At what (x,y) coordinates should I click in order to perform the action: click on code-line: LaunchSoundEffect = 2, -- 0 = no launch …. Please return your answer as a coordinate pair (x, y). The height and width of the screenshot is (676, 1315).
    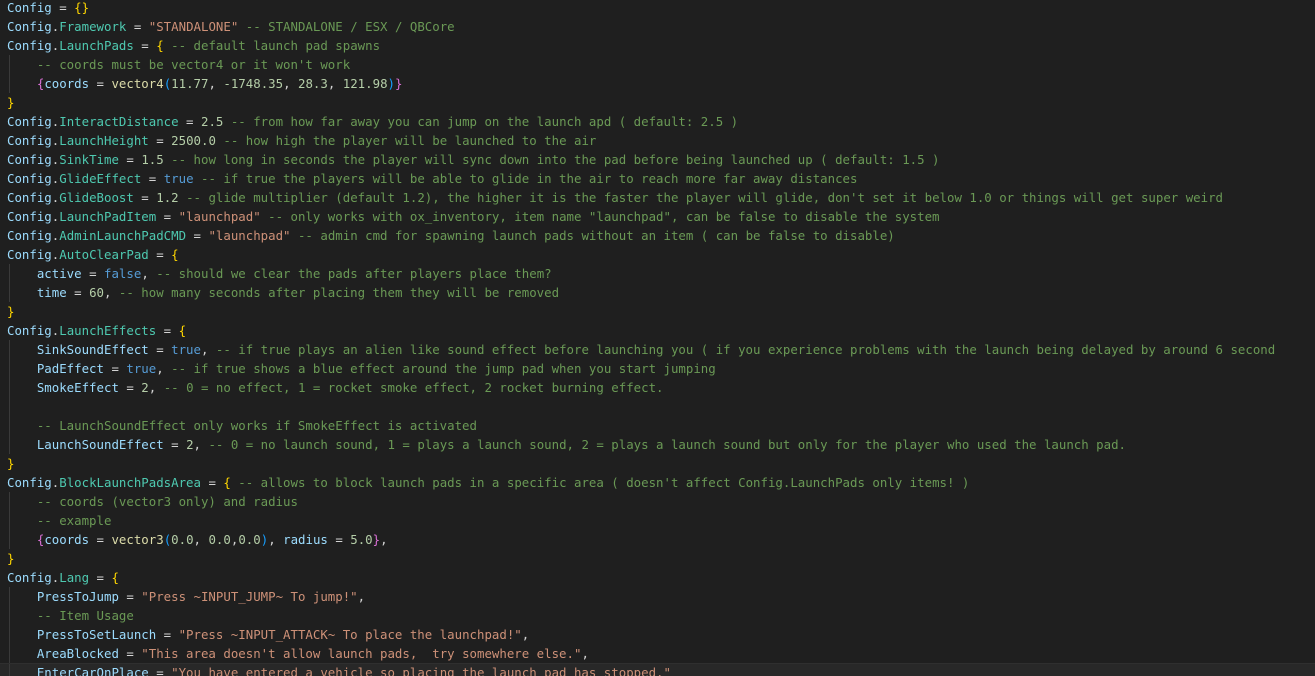
    Looking at the image, I should click on (657, 444).